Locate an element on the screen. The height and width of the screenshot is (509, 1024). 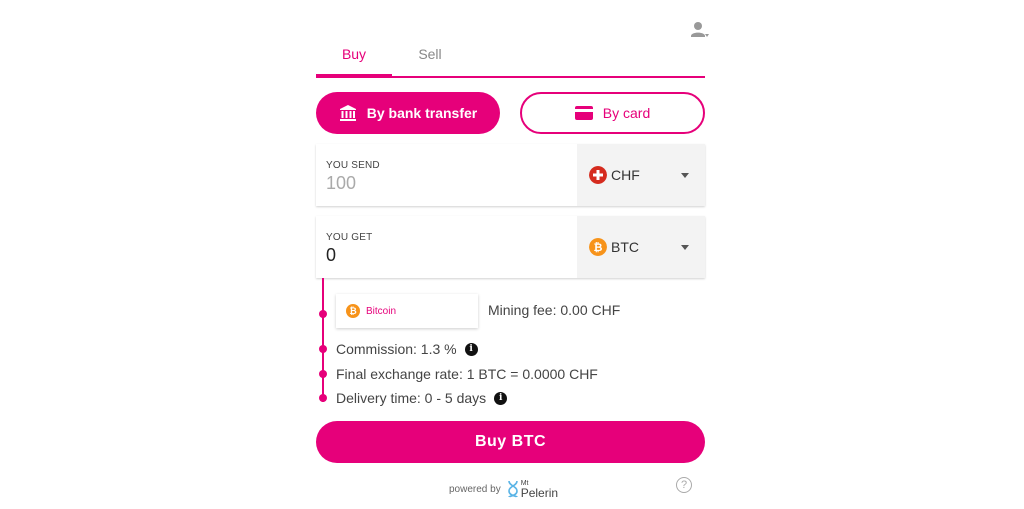
get-currency-code: BTC is located at coordinates (625, 247).